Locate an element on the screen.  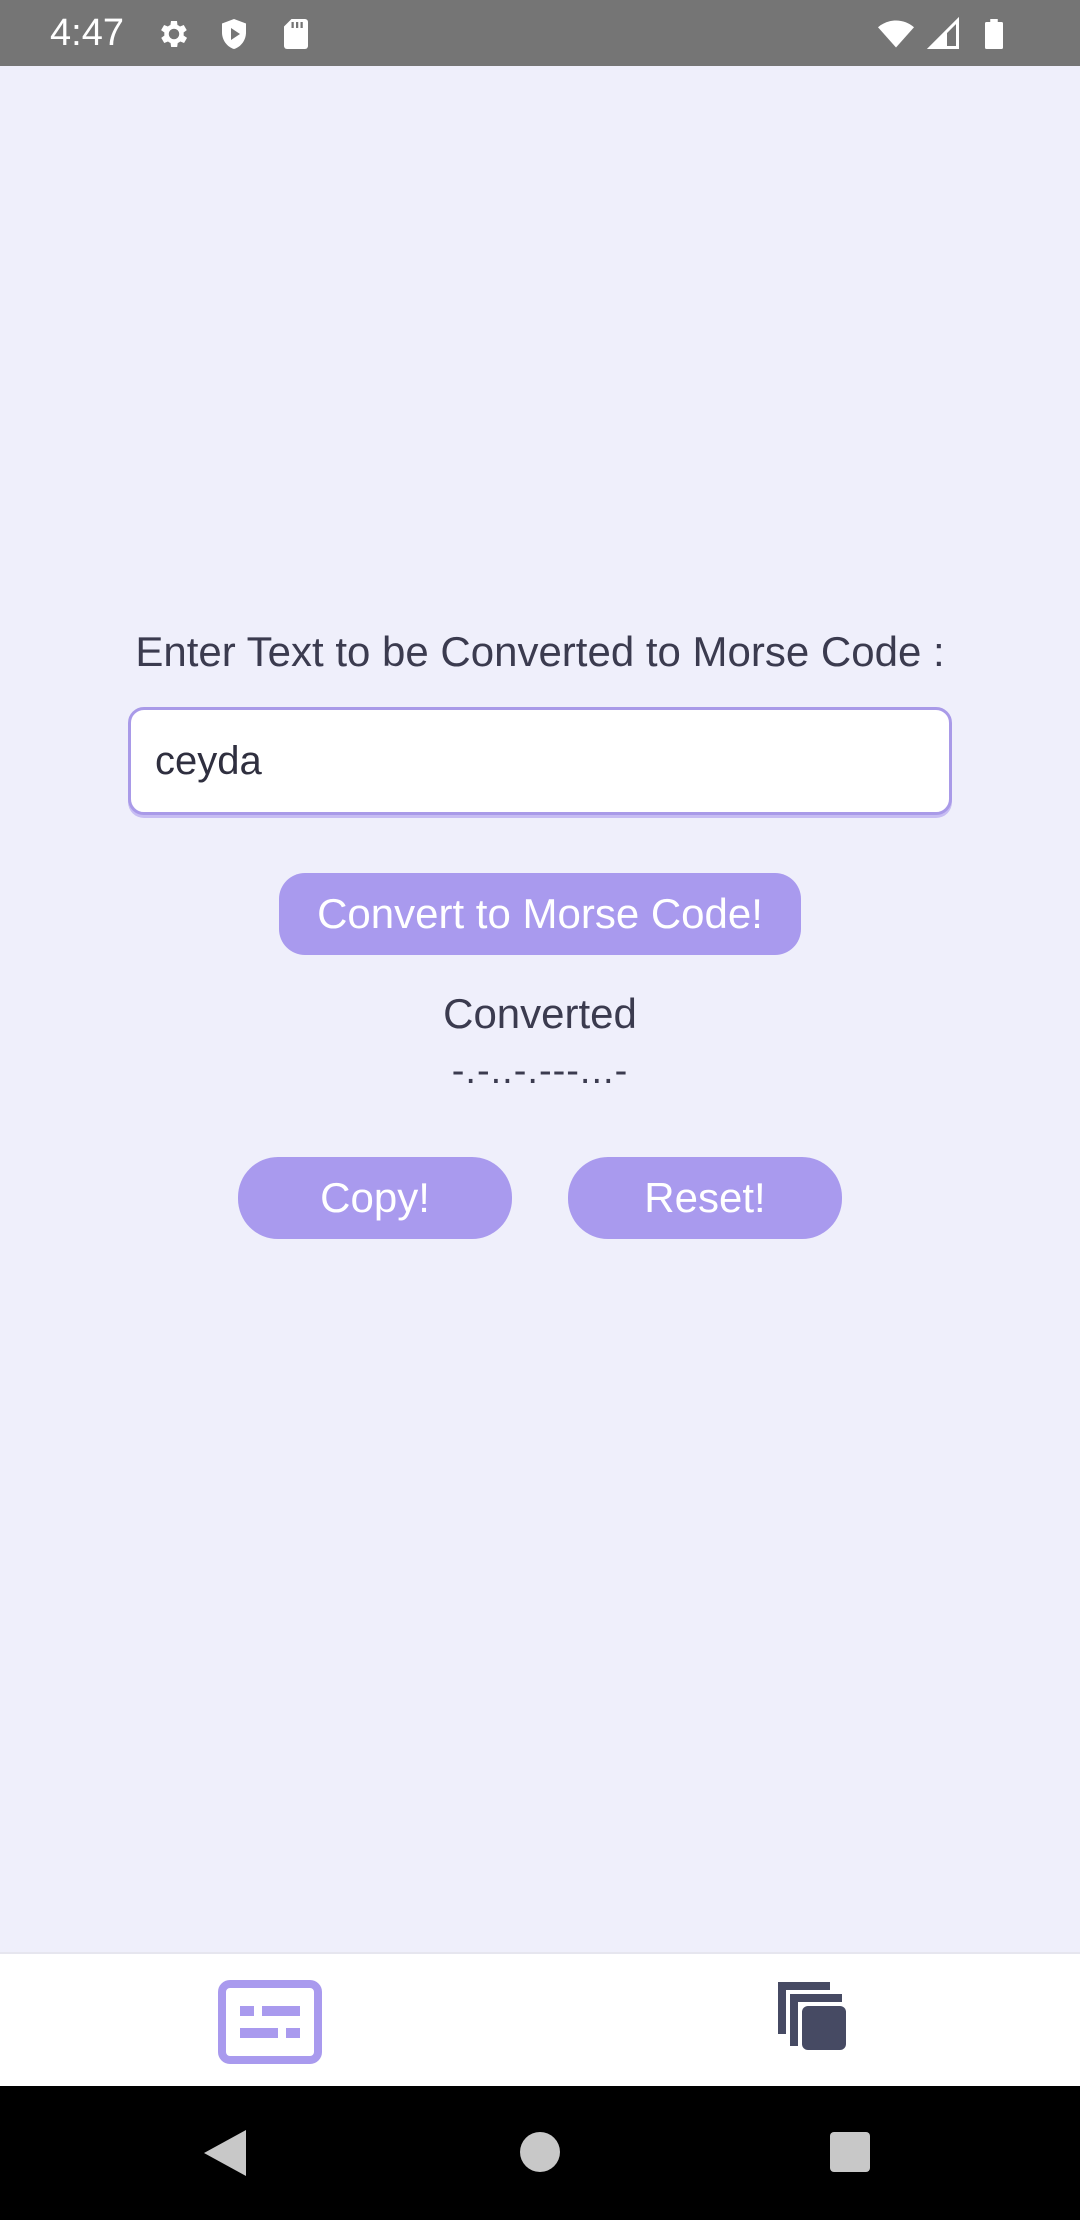
home-icon is located at coordinates (540, 2152).